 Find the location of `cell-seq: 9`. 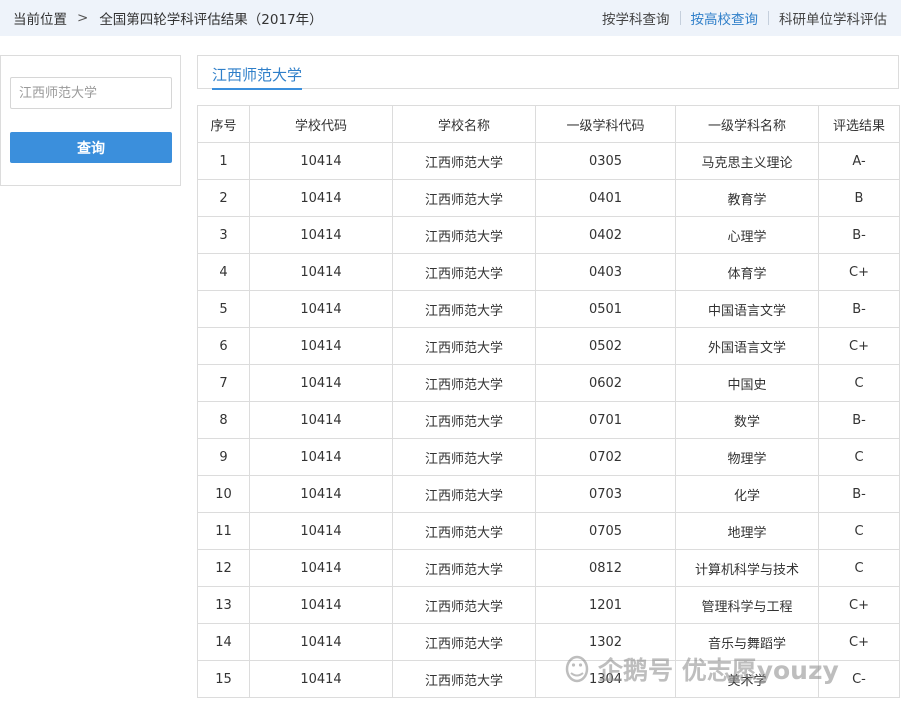

cell-seq: 9 is located at coordinates (223, 457).